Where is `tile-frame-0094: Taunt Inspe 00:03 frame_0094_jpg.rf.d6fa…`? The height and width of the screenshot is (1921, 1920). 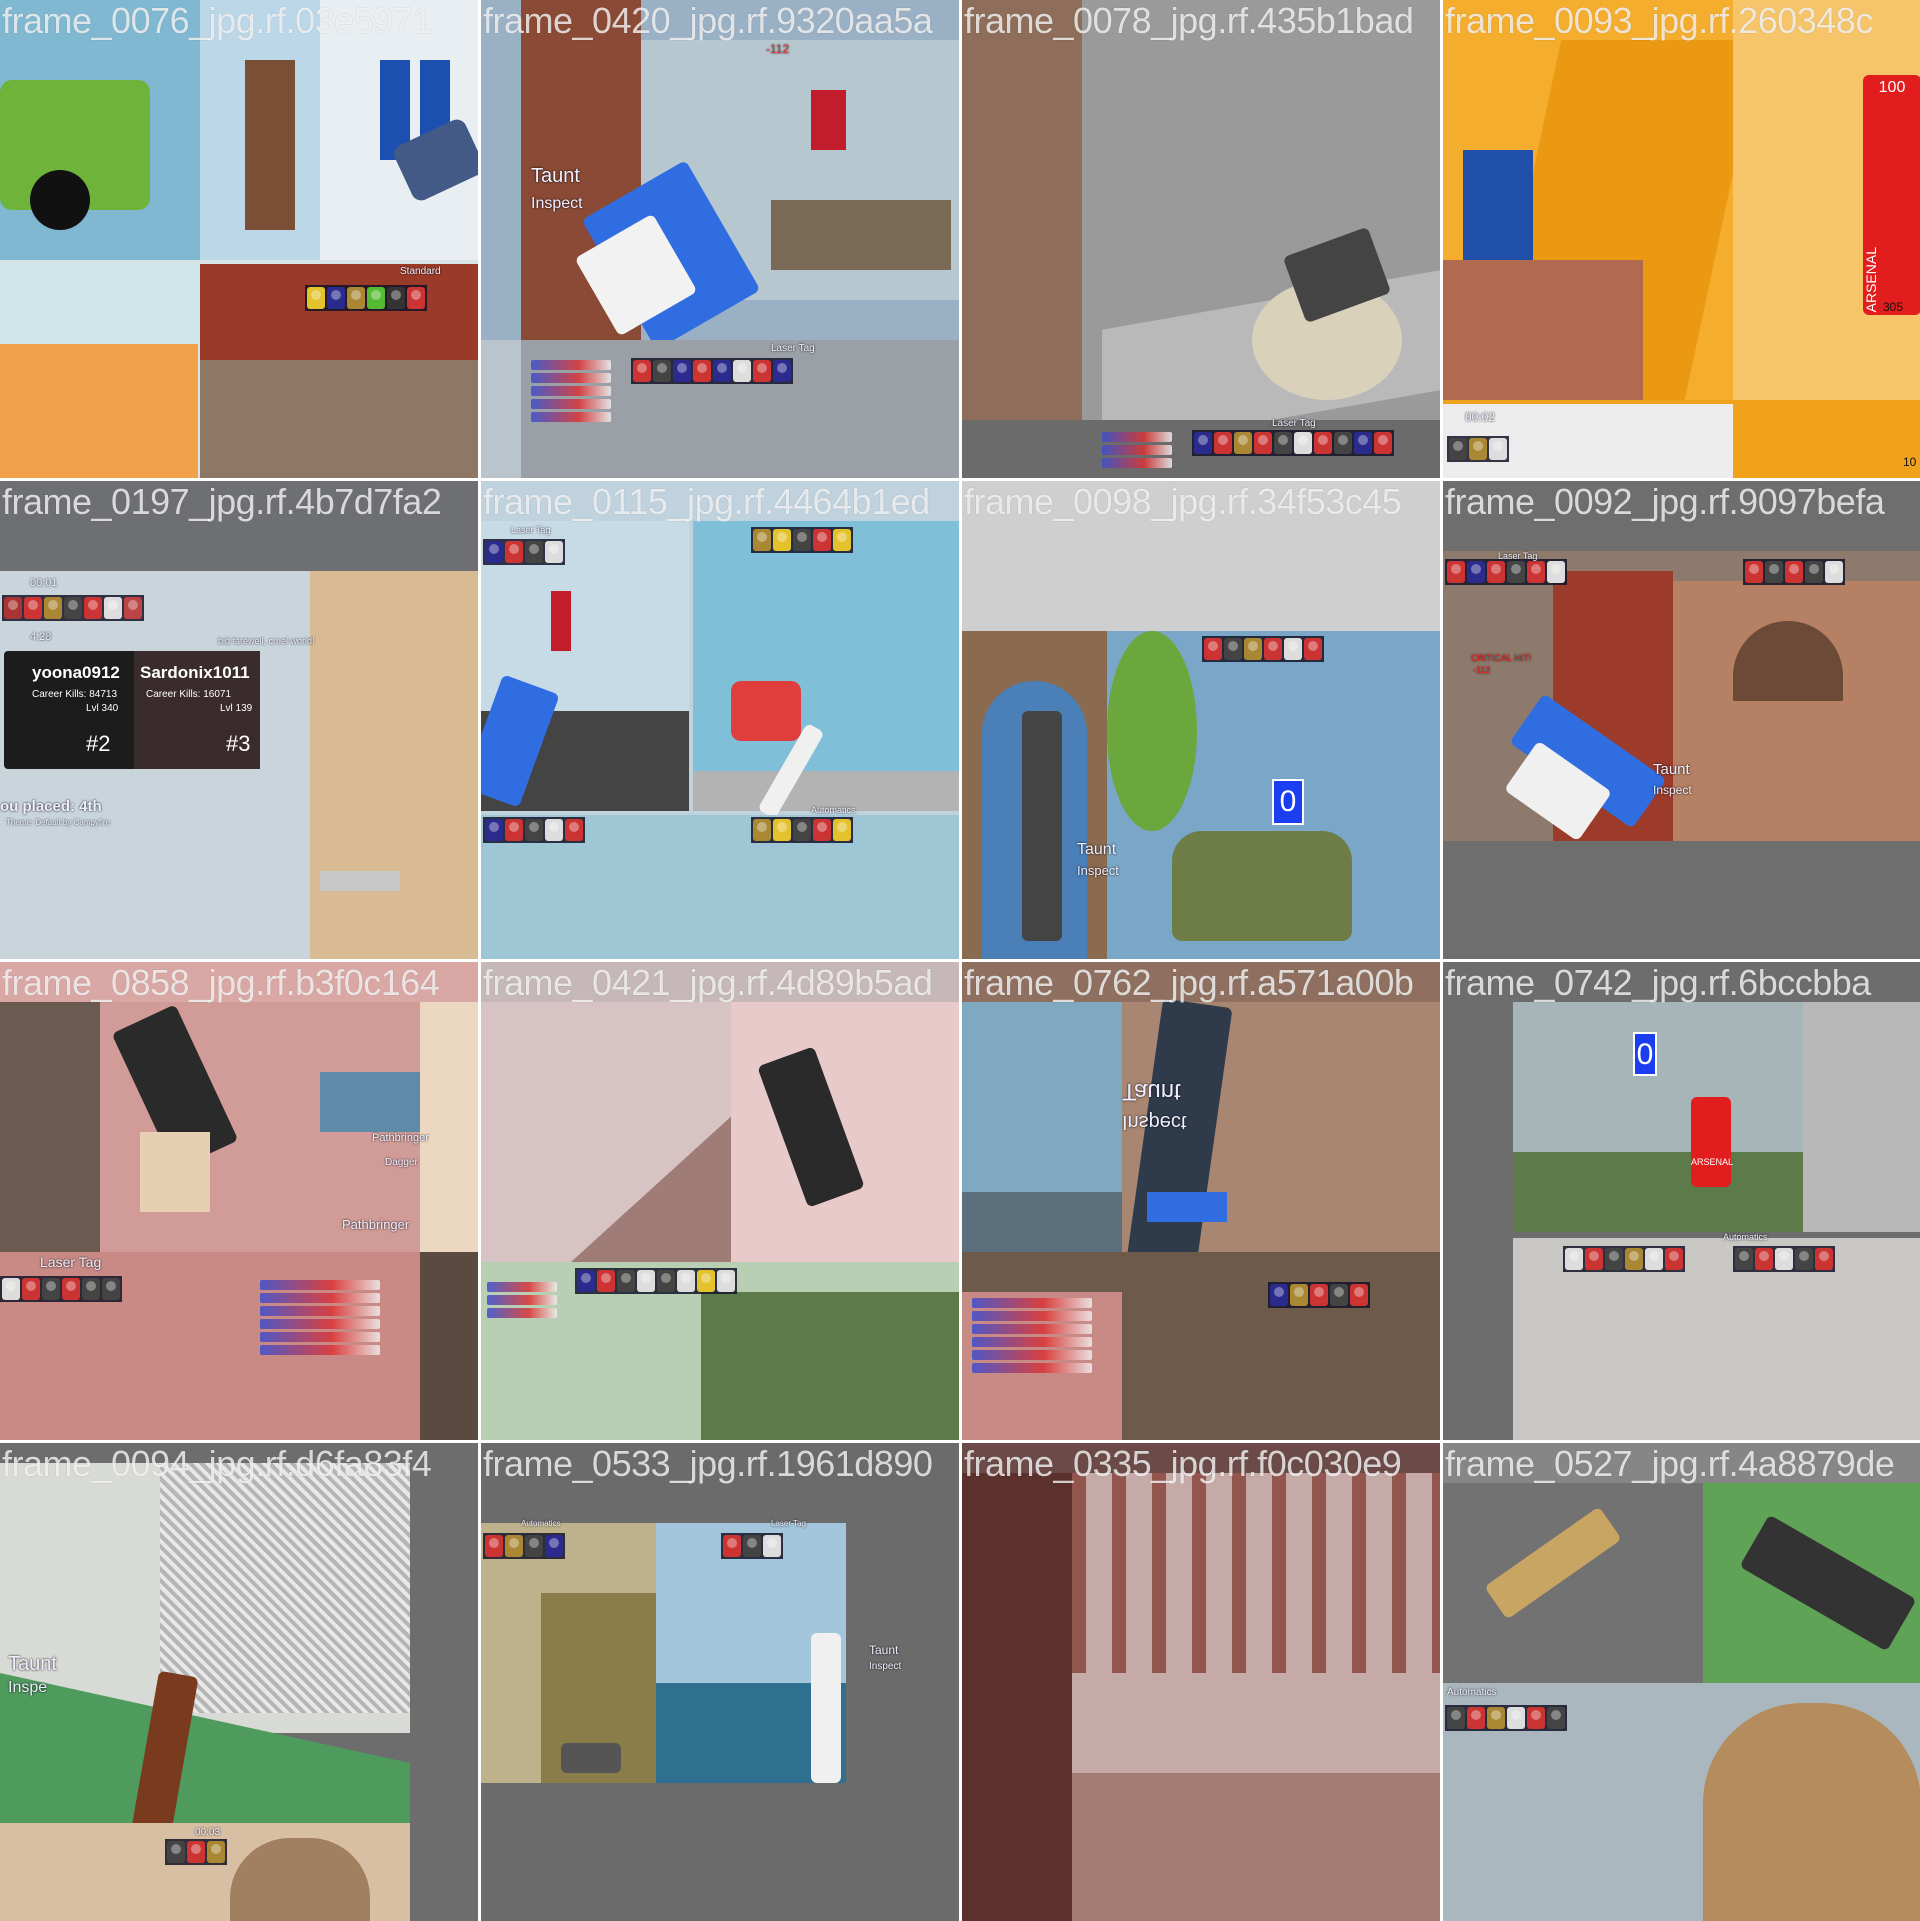 tile-frame-0094: Taunt Inspe 00:03 frame_0094_jpg.rf.d6fa… is located at coordinates (239, 1682).